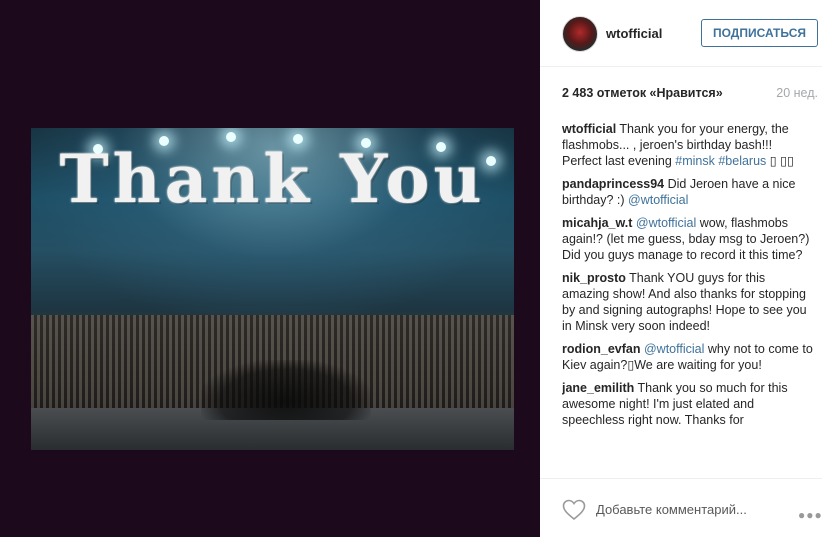  I want to click on comment-author: pandaprincess94, so click(613, 184).